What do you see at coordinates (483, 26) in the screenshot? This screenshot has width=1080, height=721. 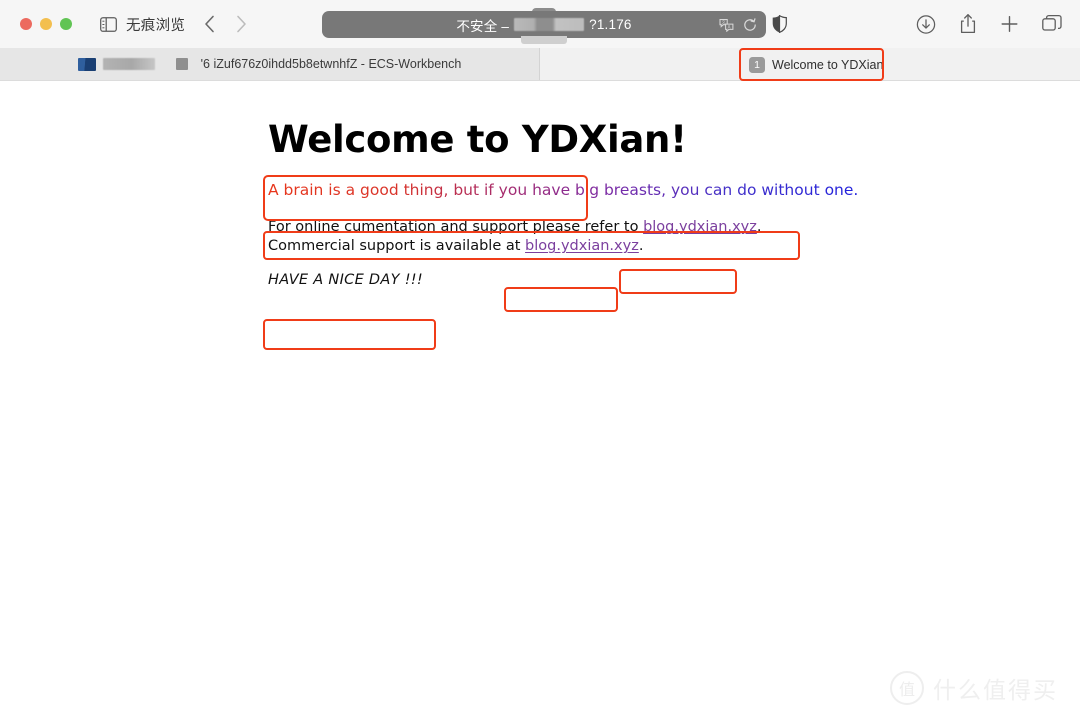 I see `security-status-label: 不安全 –` at bounding box center [483, 26].